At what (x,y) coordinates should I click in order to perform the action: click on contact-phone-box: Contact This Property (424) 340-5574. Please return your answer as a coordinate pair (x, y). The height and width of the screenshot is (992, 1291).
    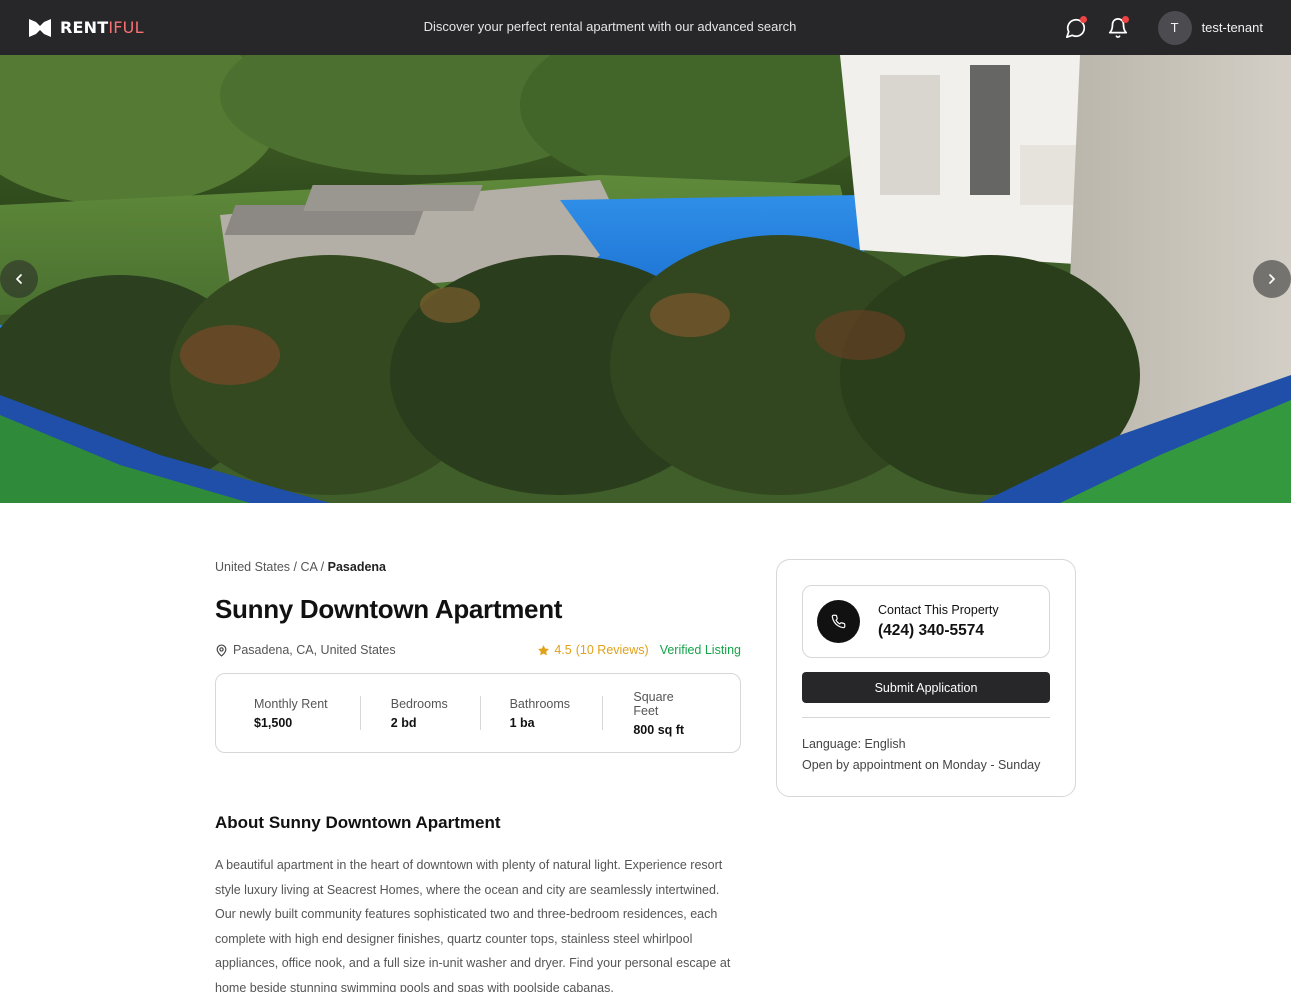
    Looking at the image, I should click on (926, 621).